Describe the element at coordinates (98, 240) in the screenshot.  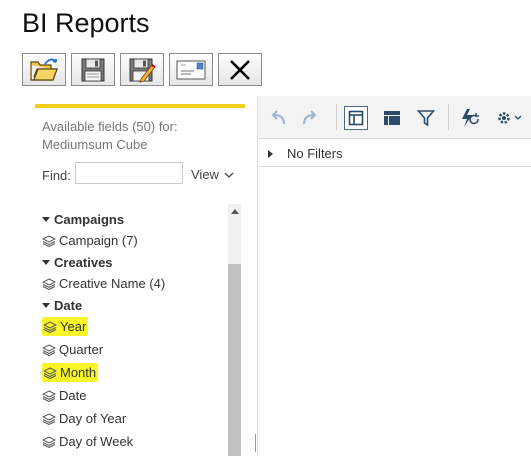
I see `field-label: Campaign (7)` at that location.